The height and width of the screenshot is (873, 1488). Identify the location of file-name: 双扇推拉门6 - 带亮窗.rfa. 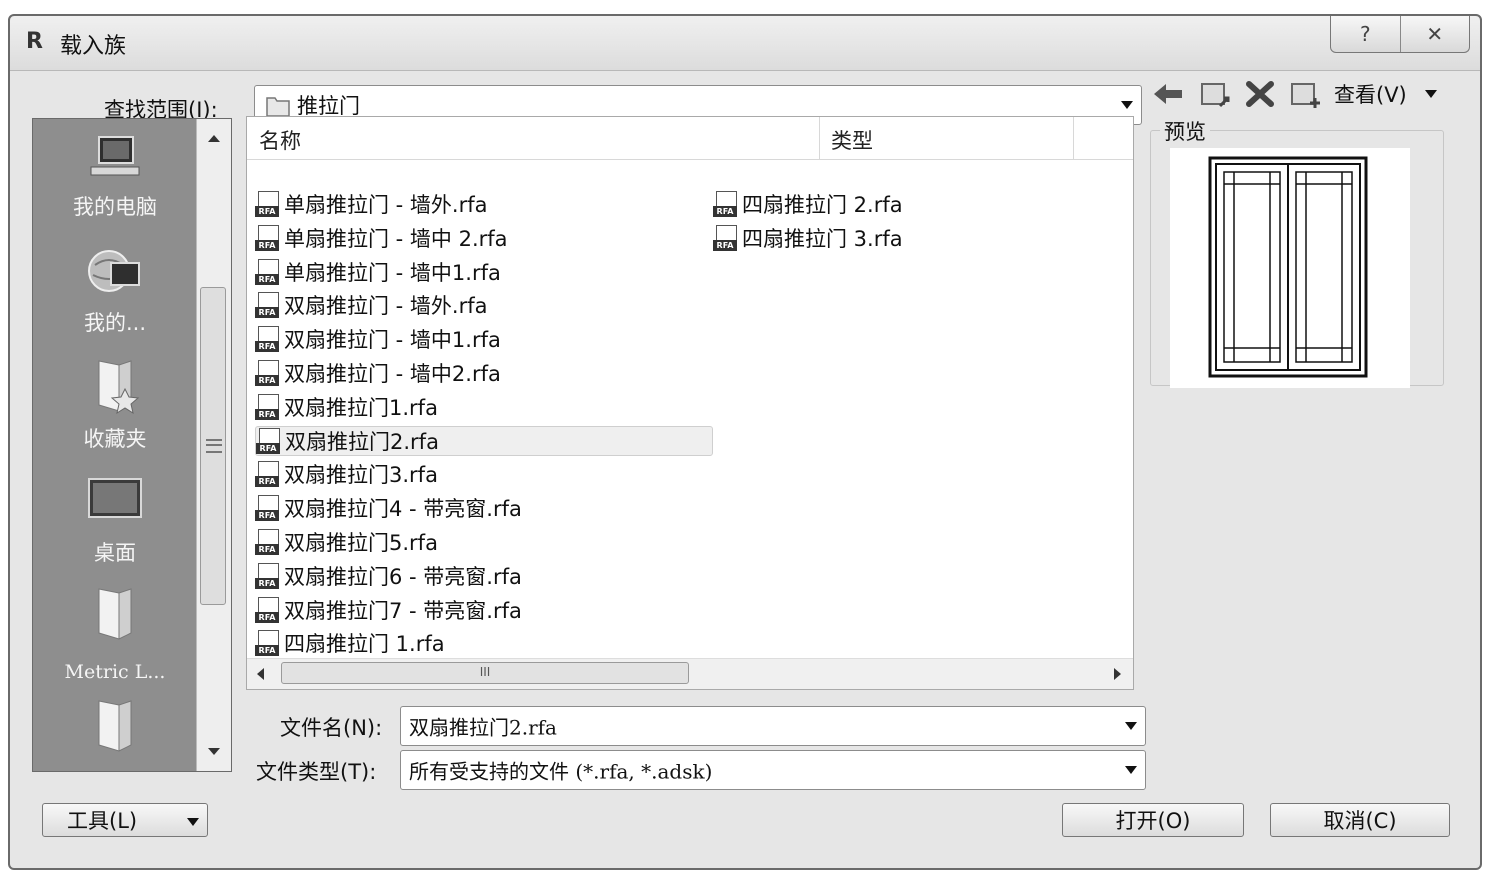
(403, 576).